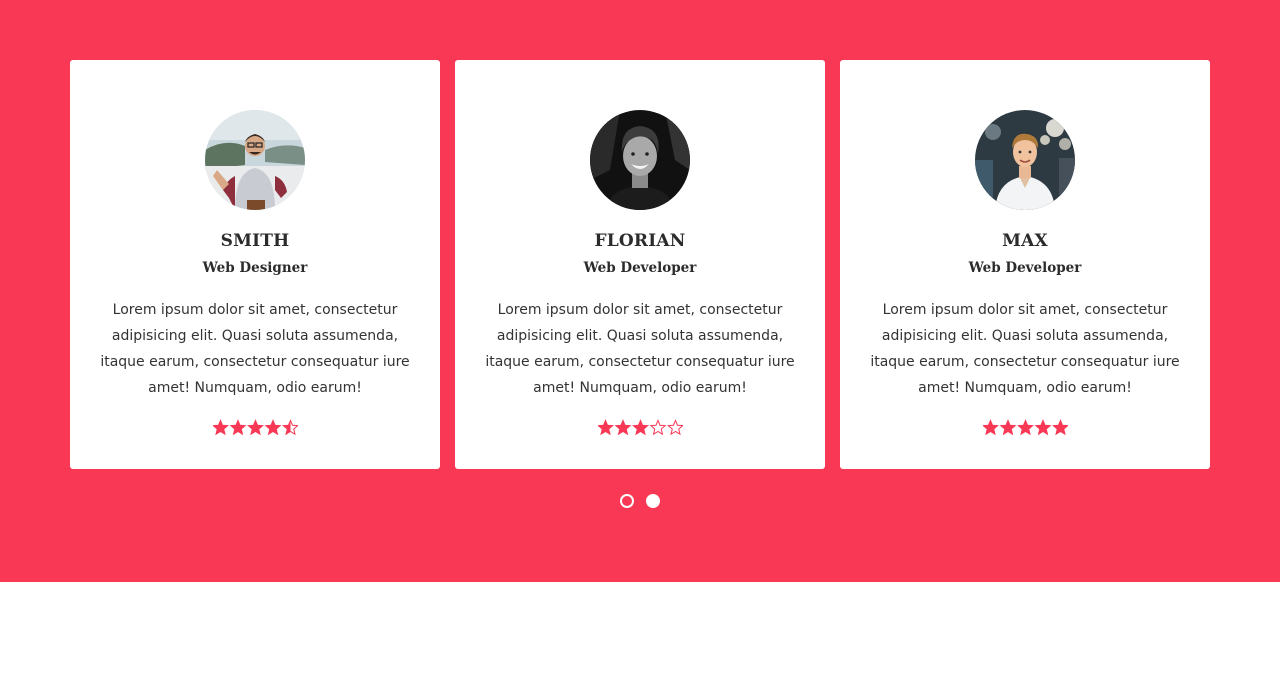 Image resolution: width=1280 pixels, height=686 pixels. I want to click on person-name: MAX, so click(1025, 241).